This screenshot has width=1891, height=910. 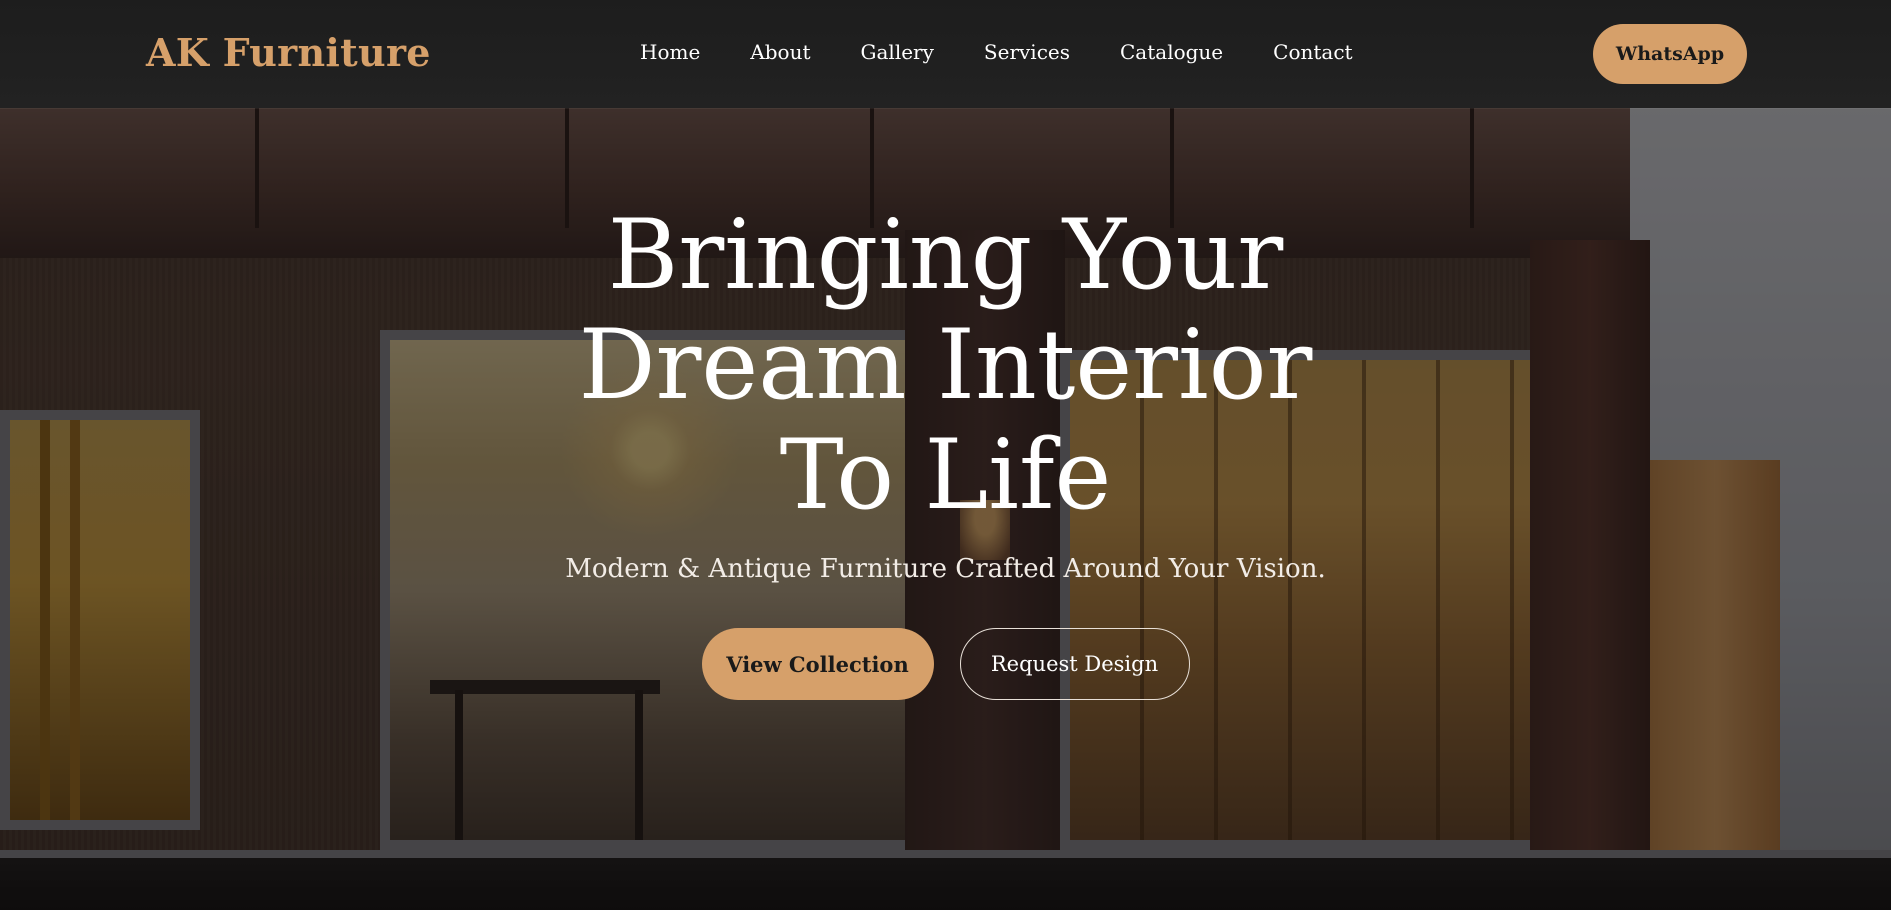 What do you see at coordinates (817, 664) in the screenshot?
I see `view-collection-button: View Collection` at bounding box center [817, 664].